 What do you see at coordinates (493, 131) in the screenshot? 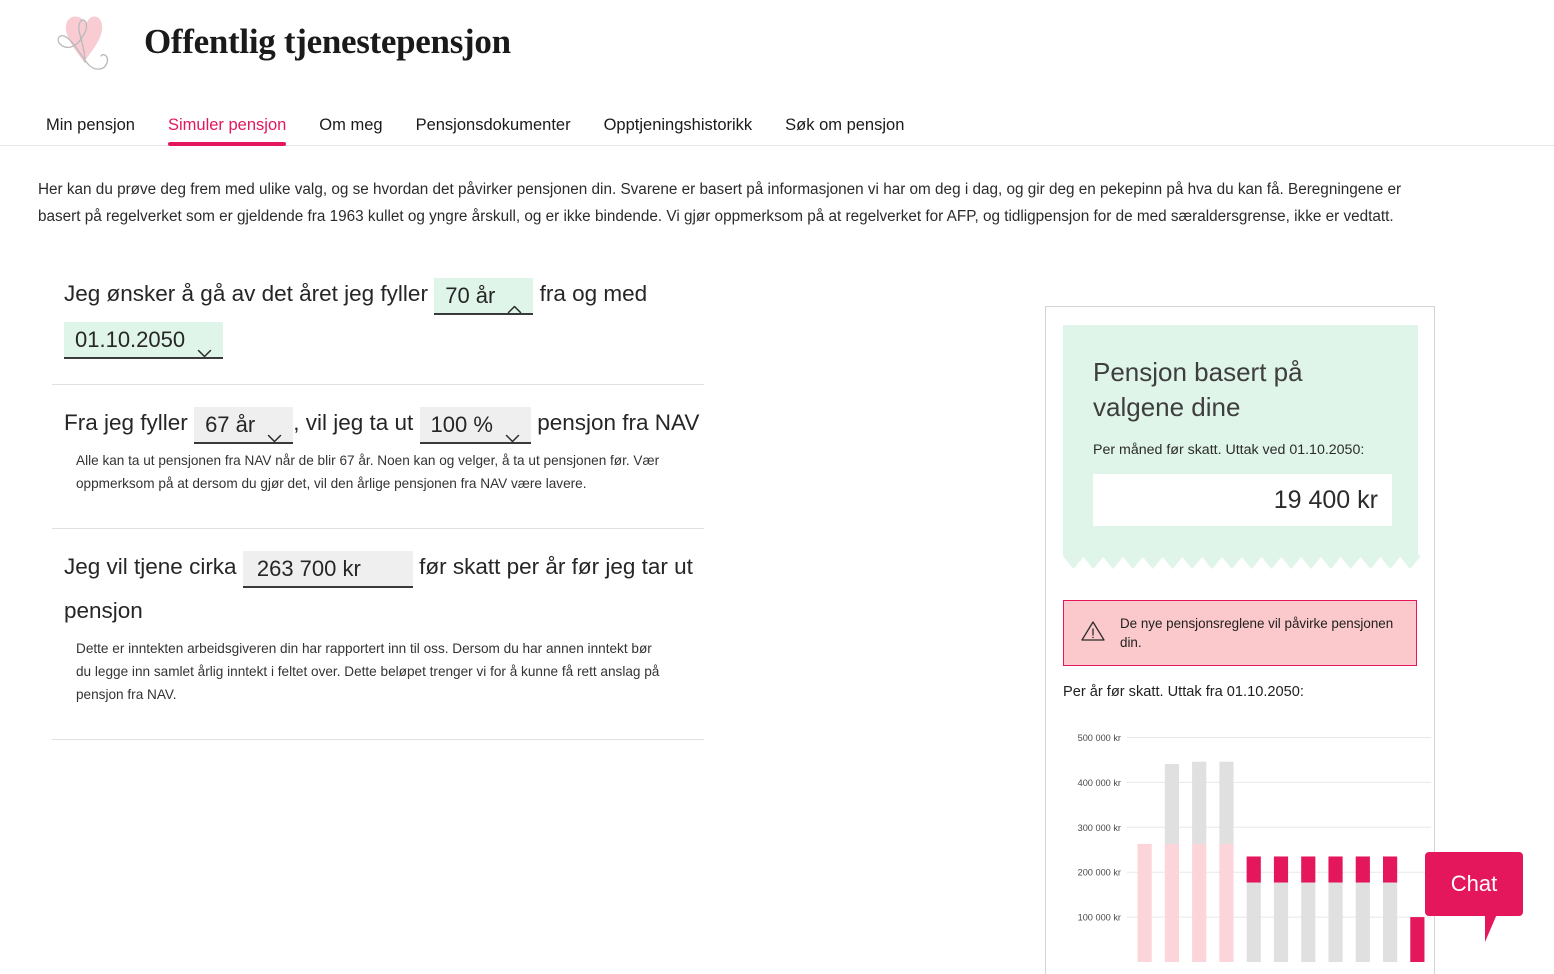
I see `tab-pensjonsdokumenter: Pensjonsdokumenter` at bounding box center [493, 131].